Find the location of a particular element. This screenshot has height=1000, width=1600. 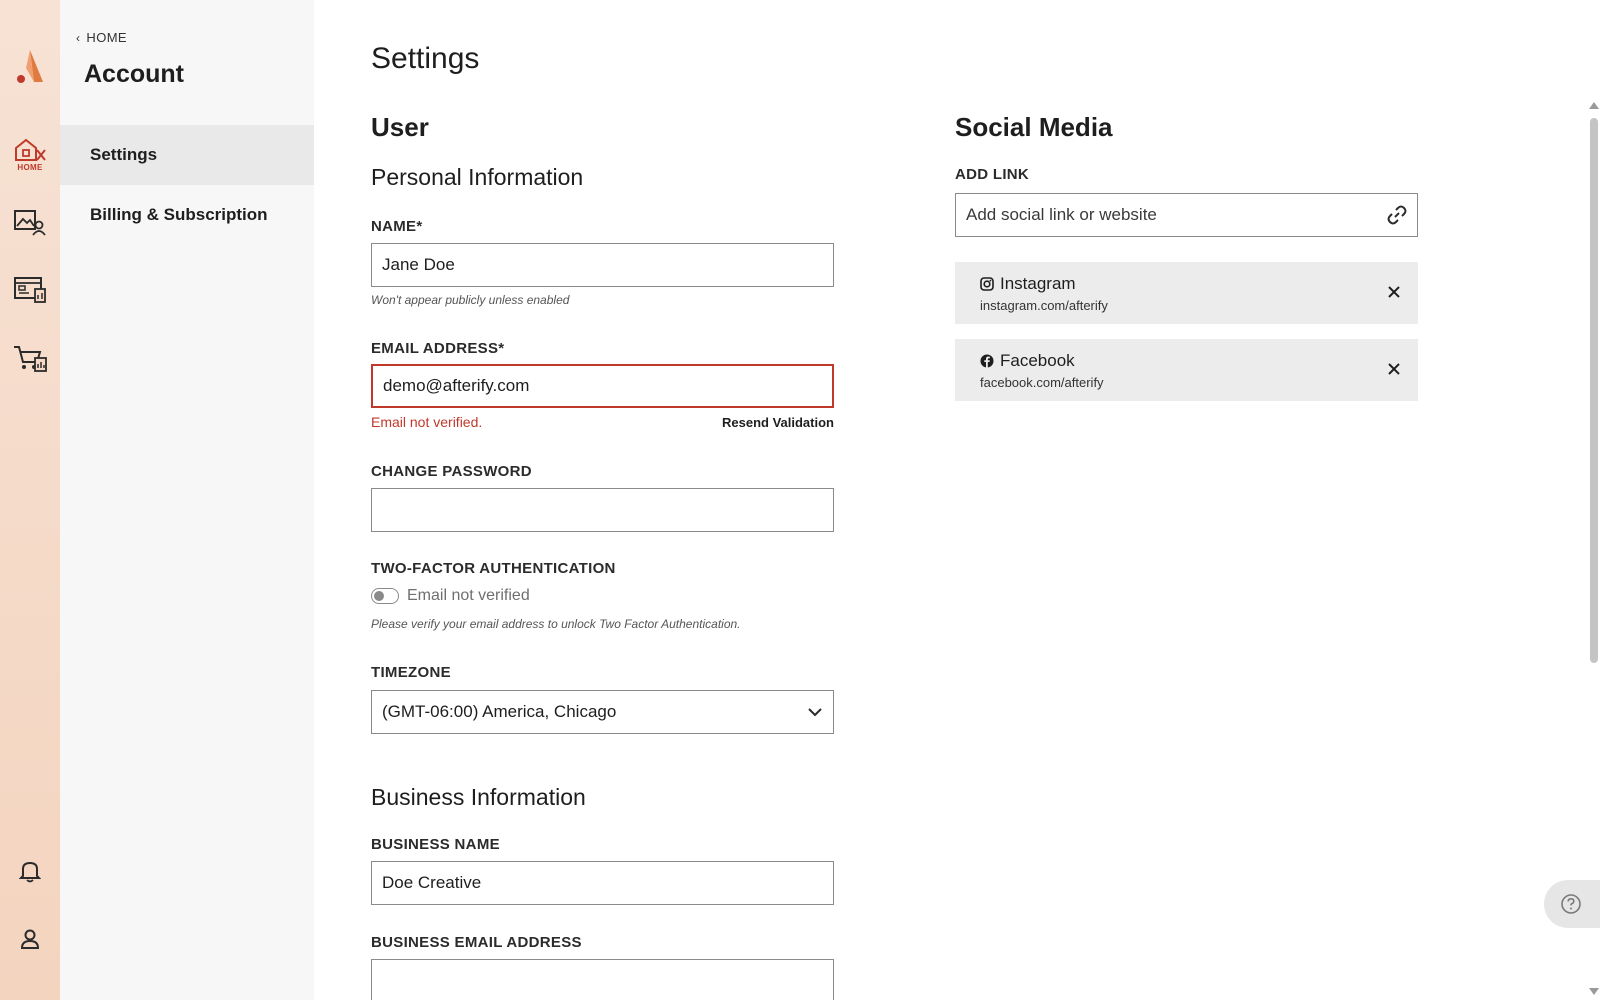

name-label: NAME* is located at coordinates (397, 226).